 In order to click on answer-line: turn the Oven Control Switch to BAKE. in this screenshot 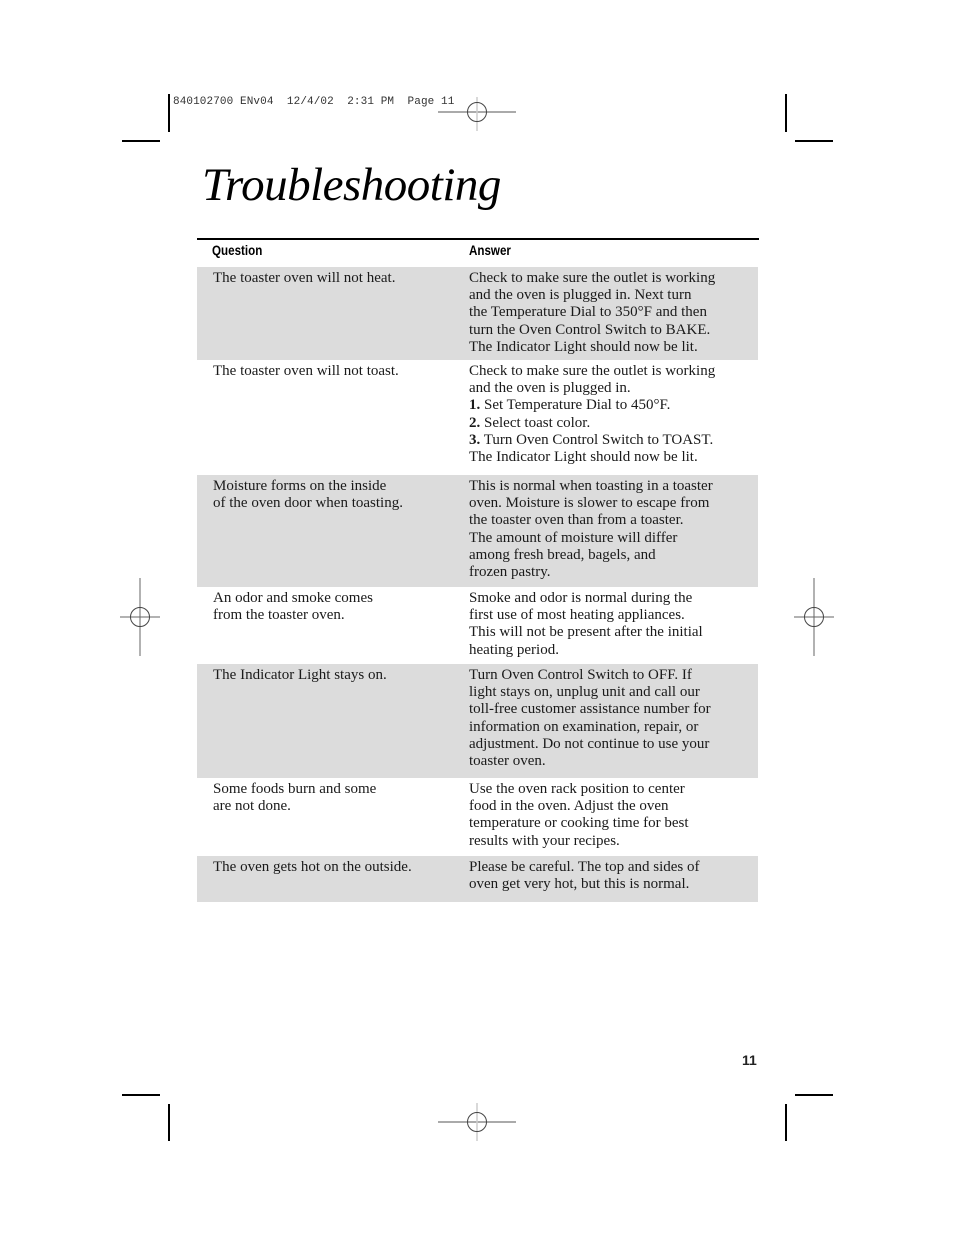, I will do `click(613, 330)`.